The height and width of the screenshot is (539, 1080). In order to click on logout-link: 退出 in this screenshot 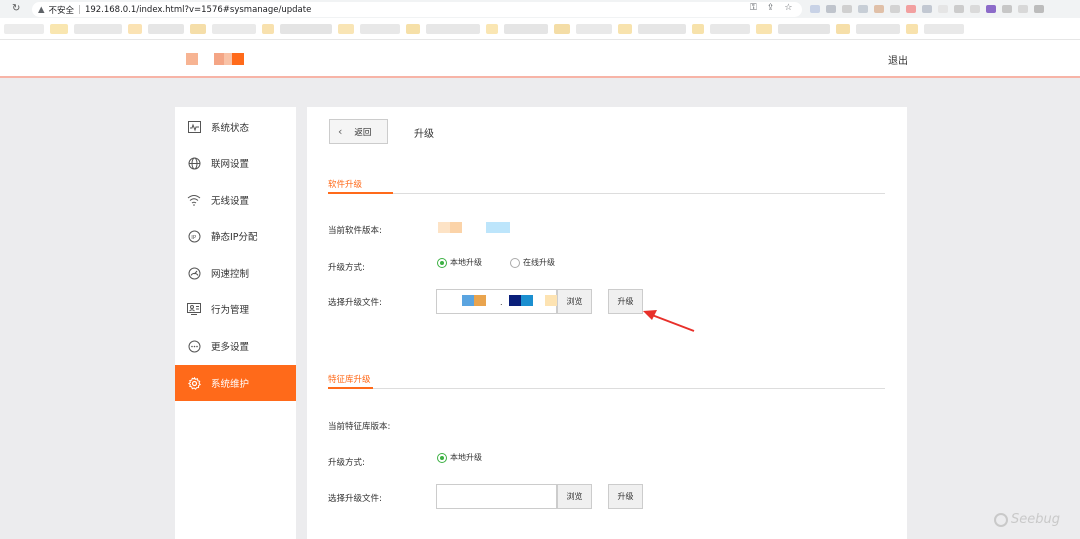, I will do `click(898, 59)`.